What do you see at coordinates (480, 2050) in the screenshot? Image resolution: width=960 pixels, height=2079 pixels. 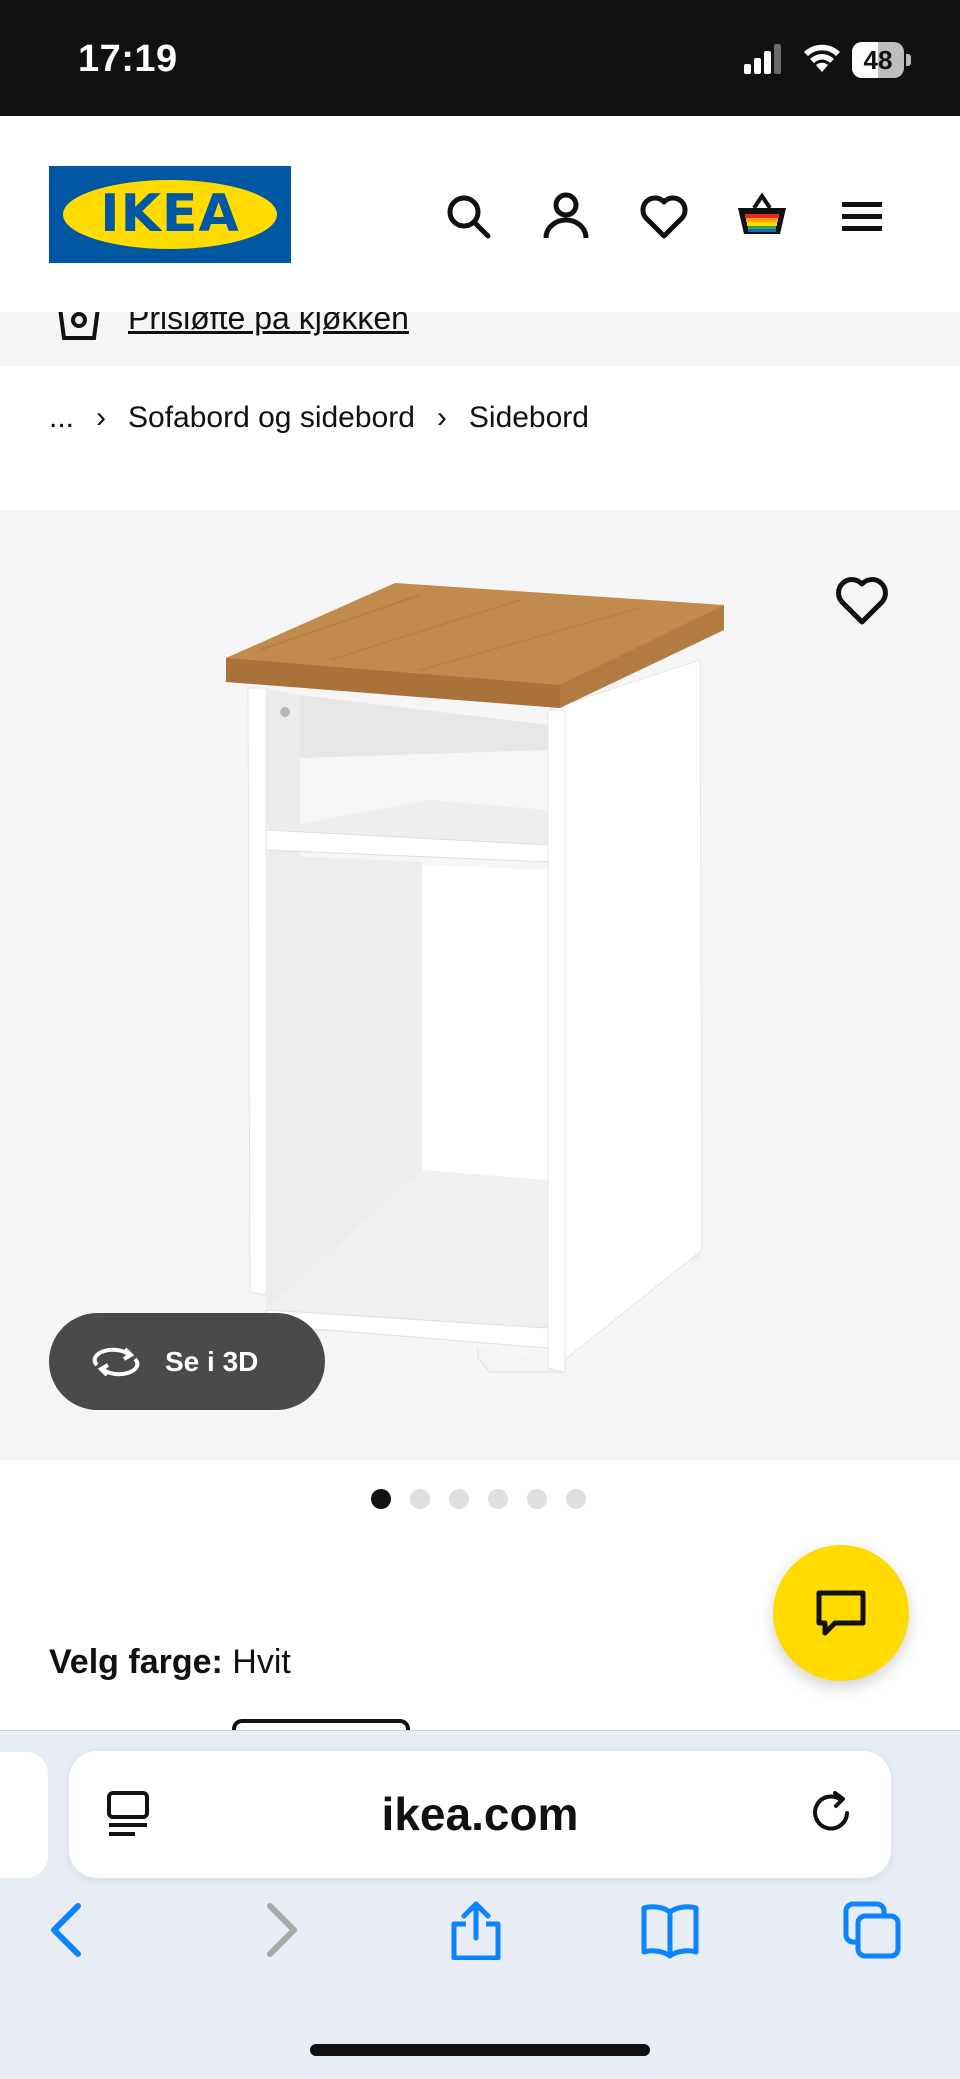 I see `home-indicator` at bounding box center [480, 2050].